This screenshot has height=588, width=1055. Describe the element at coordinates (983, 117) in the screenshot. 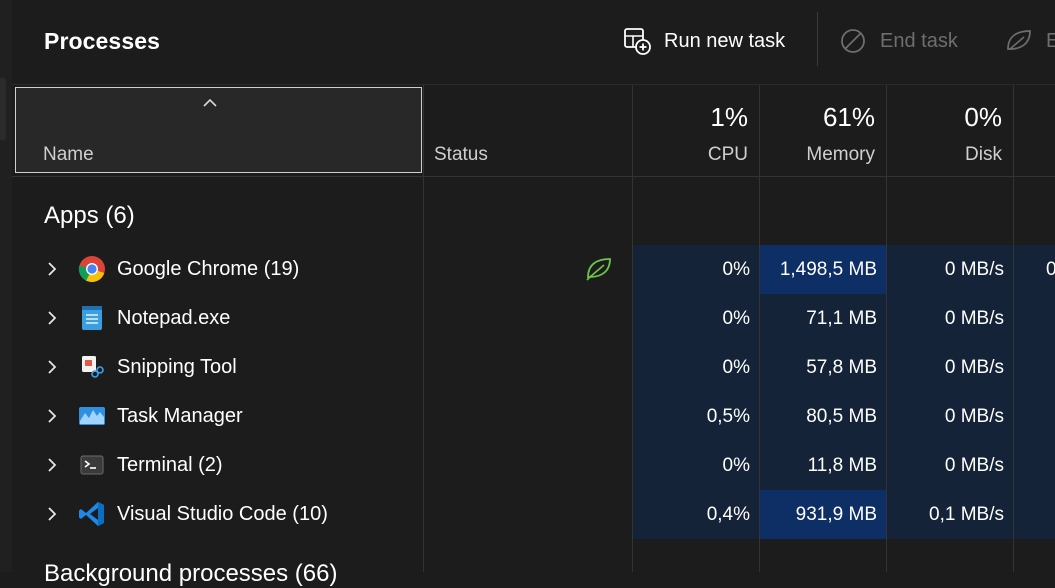

I see `disk-total-value: 0%` at that location.